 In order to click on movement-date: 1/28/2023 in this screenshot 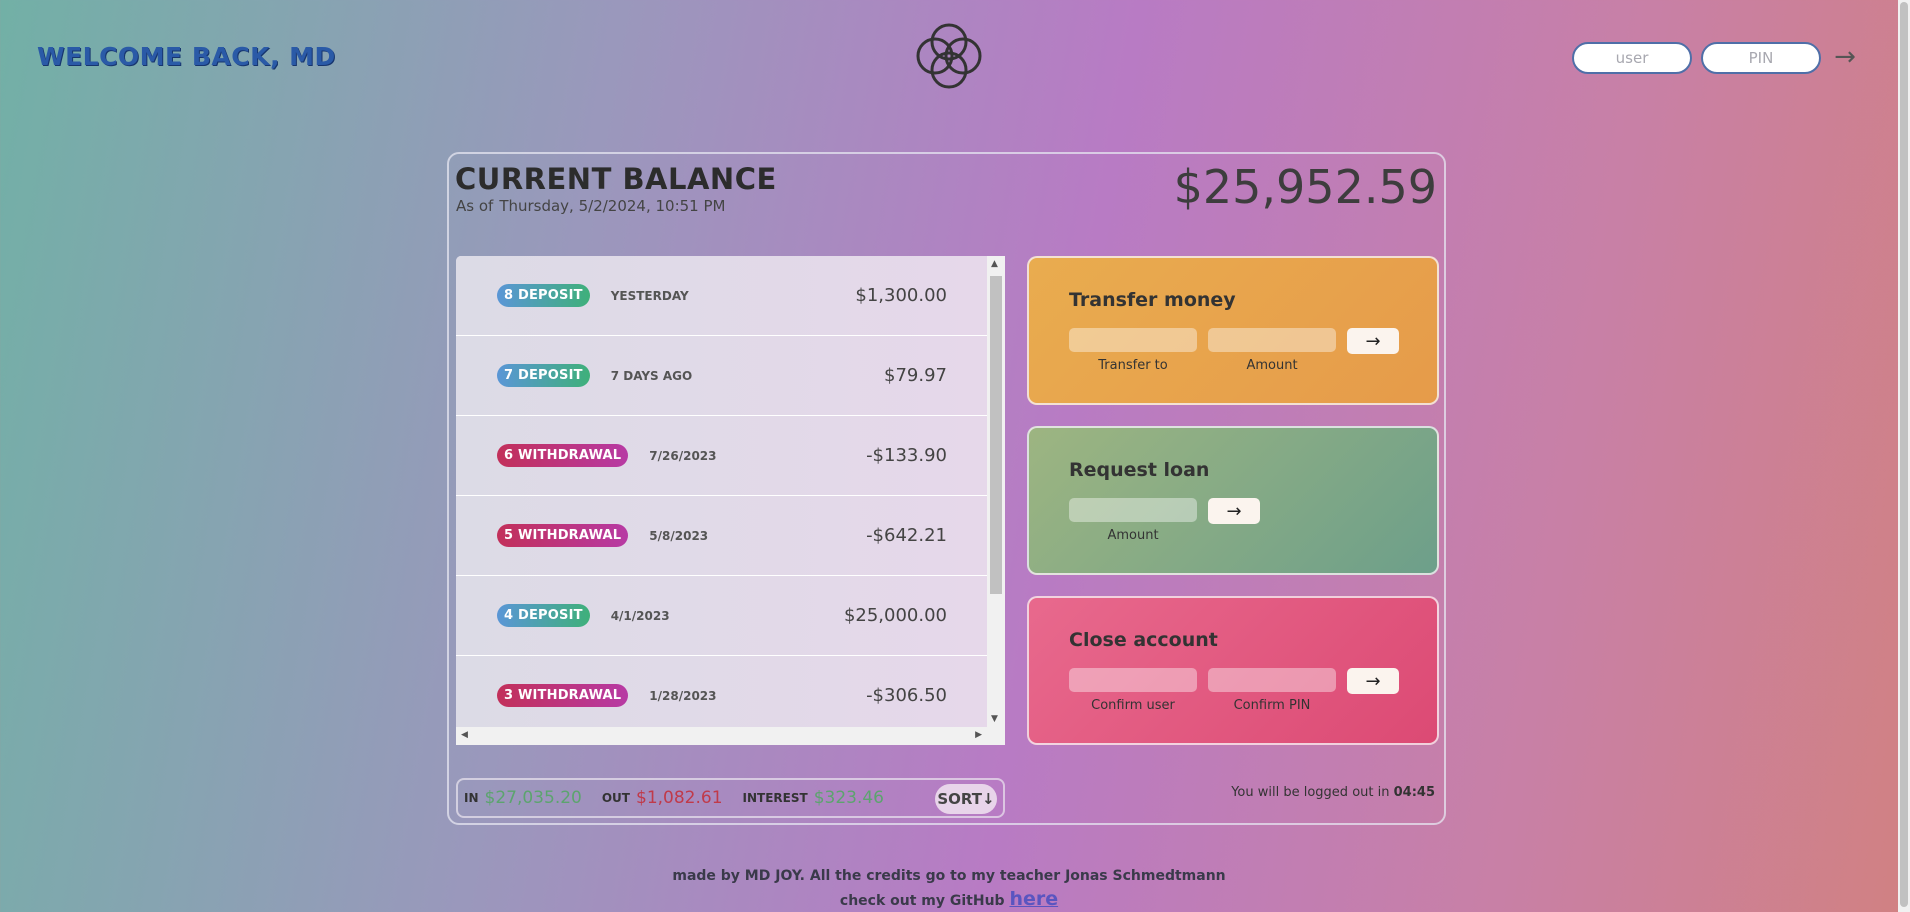, I will do `click(683, 695)`.